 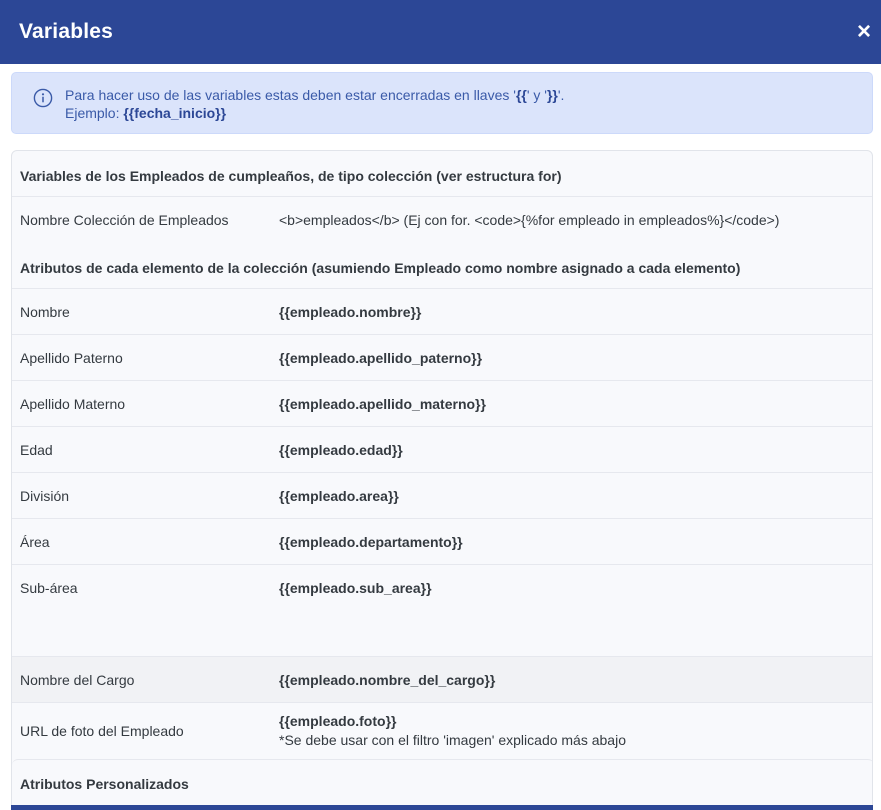 What do you see at coordinates (66, 31) in the screenshot?
I see `modal-title: Variables` at bounding box center [66, 31].